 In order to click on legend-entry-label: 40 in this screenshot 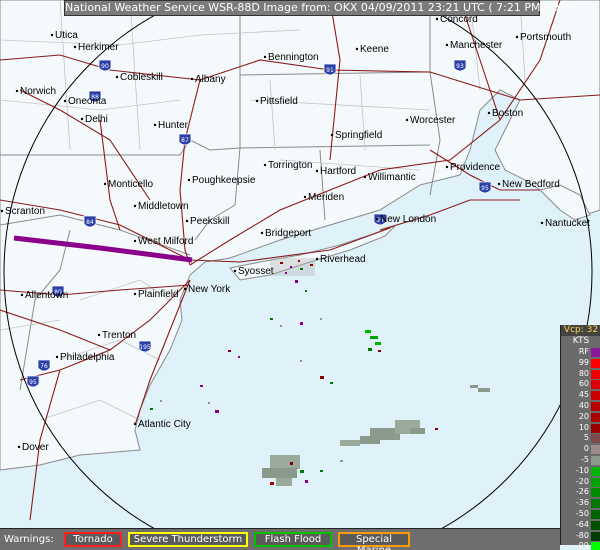, I will do `click(583, 405)`.